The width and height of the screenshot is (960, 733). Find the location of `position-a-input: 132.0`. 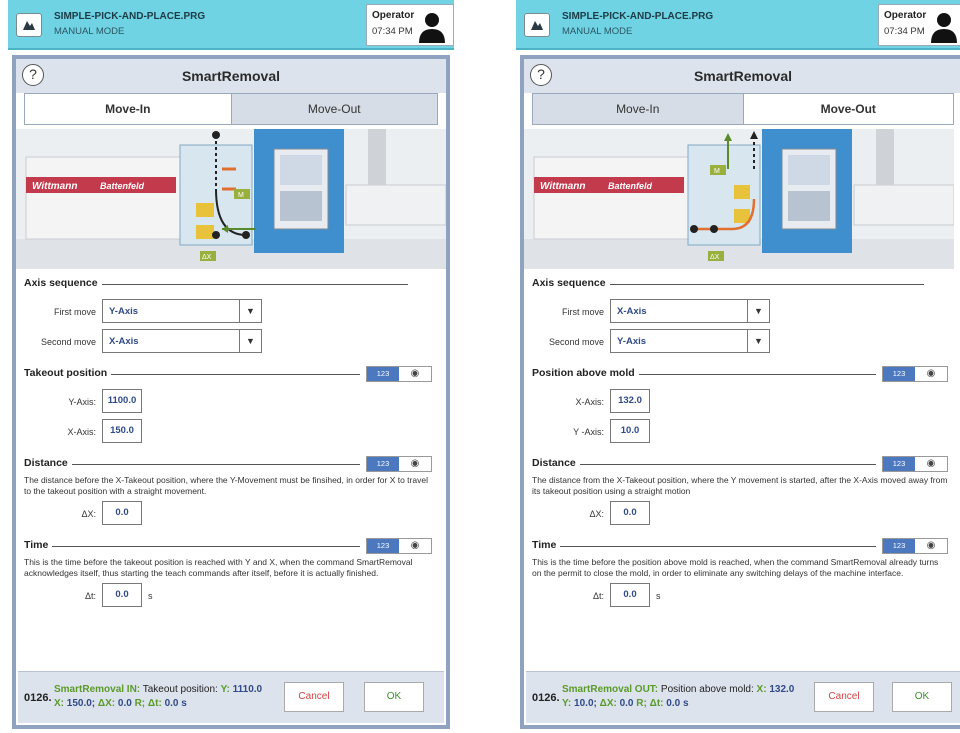

position-a-input: 132.0 is located at coordinates (630, 401).